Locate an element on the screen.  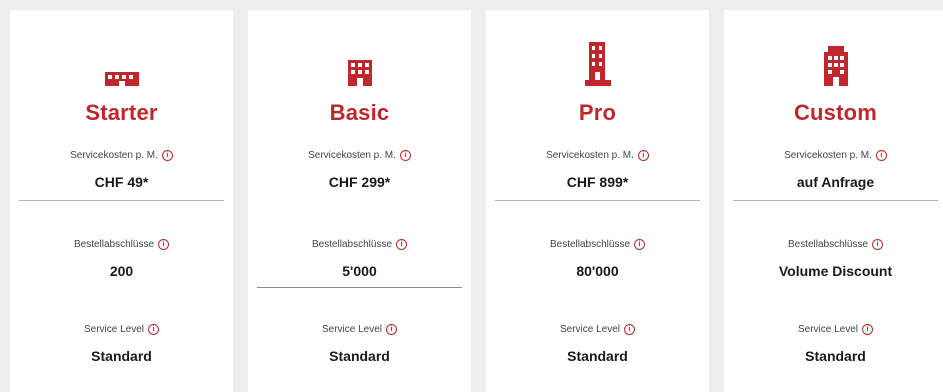
skyscraper-icon is located at coordinates (835, 66).